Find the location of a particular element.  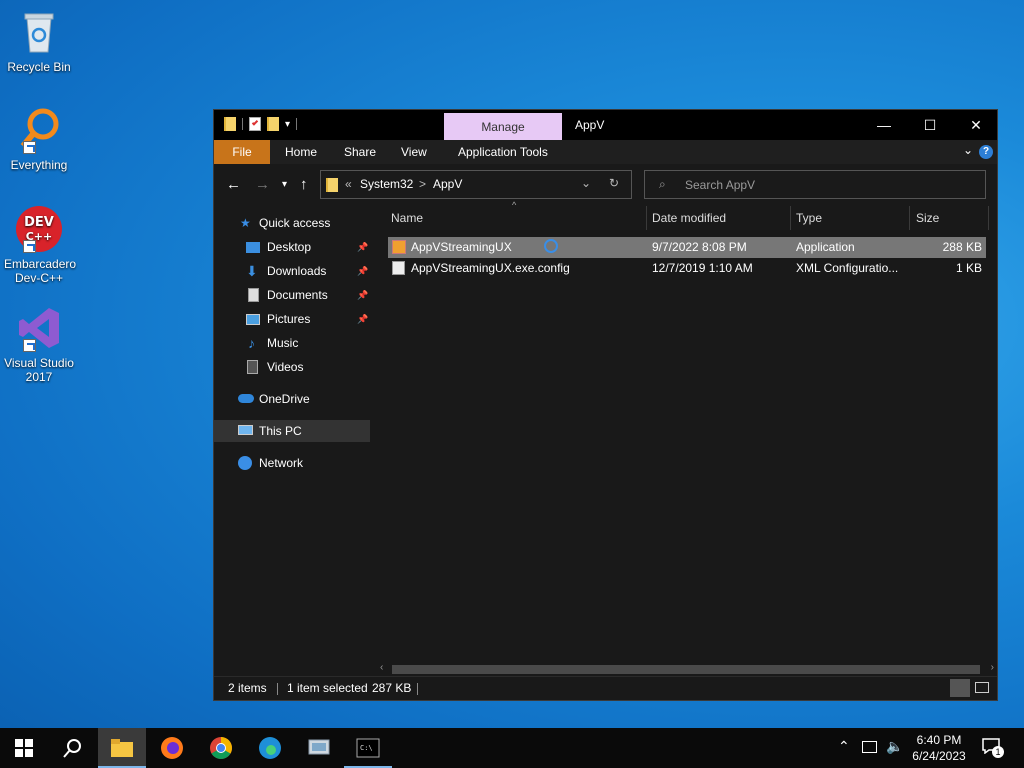

large-icons-view-button is located at coordinates (982, 687).